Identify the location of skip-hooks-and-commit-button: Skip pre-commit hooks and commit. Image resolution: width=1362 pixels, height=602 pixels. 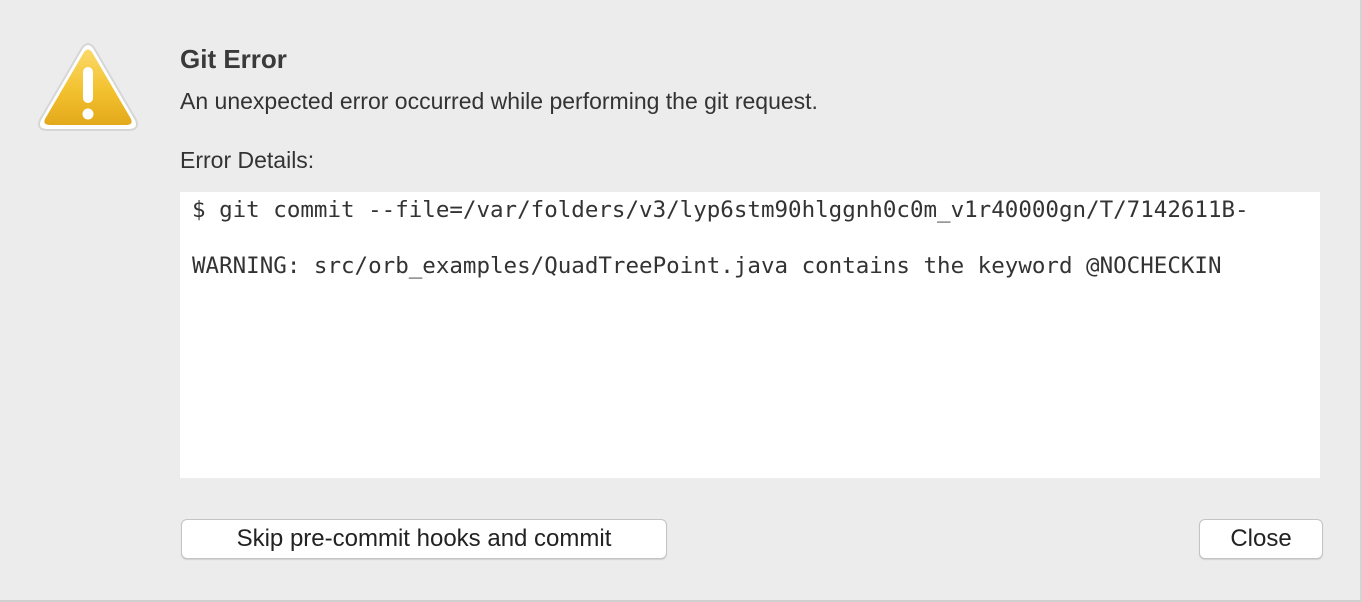
(424, 539).